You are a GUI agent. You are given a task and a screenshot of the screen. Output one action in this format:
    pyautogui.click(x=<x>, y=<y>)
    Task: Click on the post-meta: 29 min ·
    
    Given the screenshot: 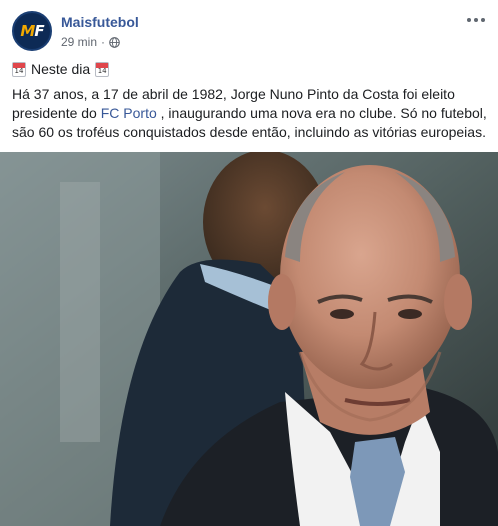 What is the action you would take?
    pyautogui.click(x=90, y=42)
    